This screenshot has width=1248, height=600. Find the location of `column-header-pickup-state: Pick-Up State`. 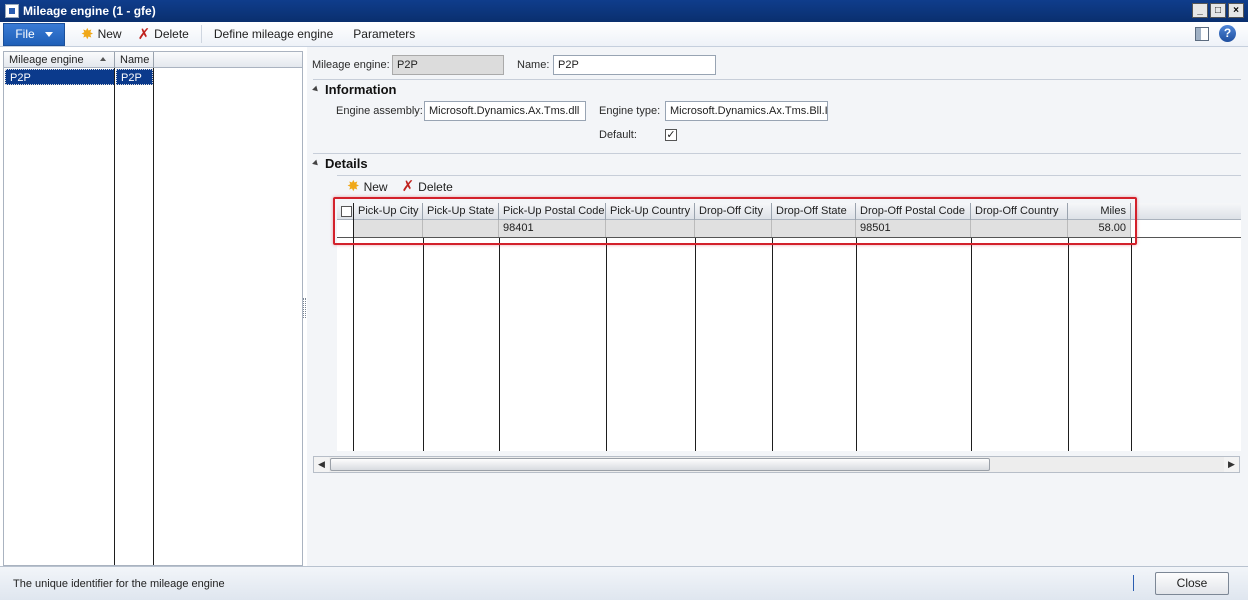

column-header-pickup-state: Pick-Up State is located at coordinates (461, 211).